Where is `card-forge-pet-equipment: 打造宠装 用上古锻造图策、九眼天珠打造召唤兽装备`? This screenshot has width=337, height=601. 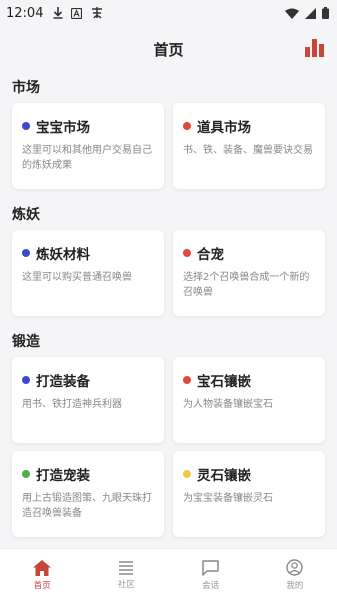 card-forge-pet-equipment: 打造宠装 用上古锻造图策、九眼天珠打造召唤兽装备 is located at coordinates (88, 494).